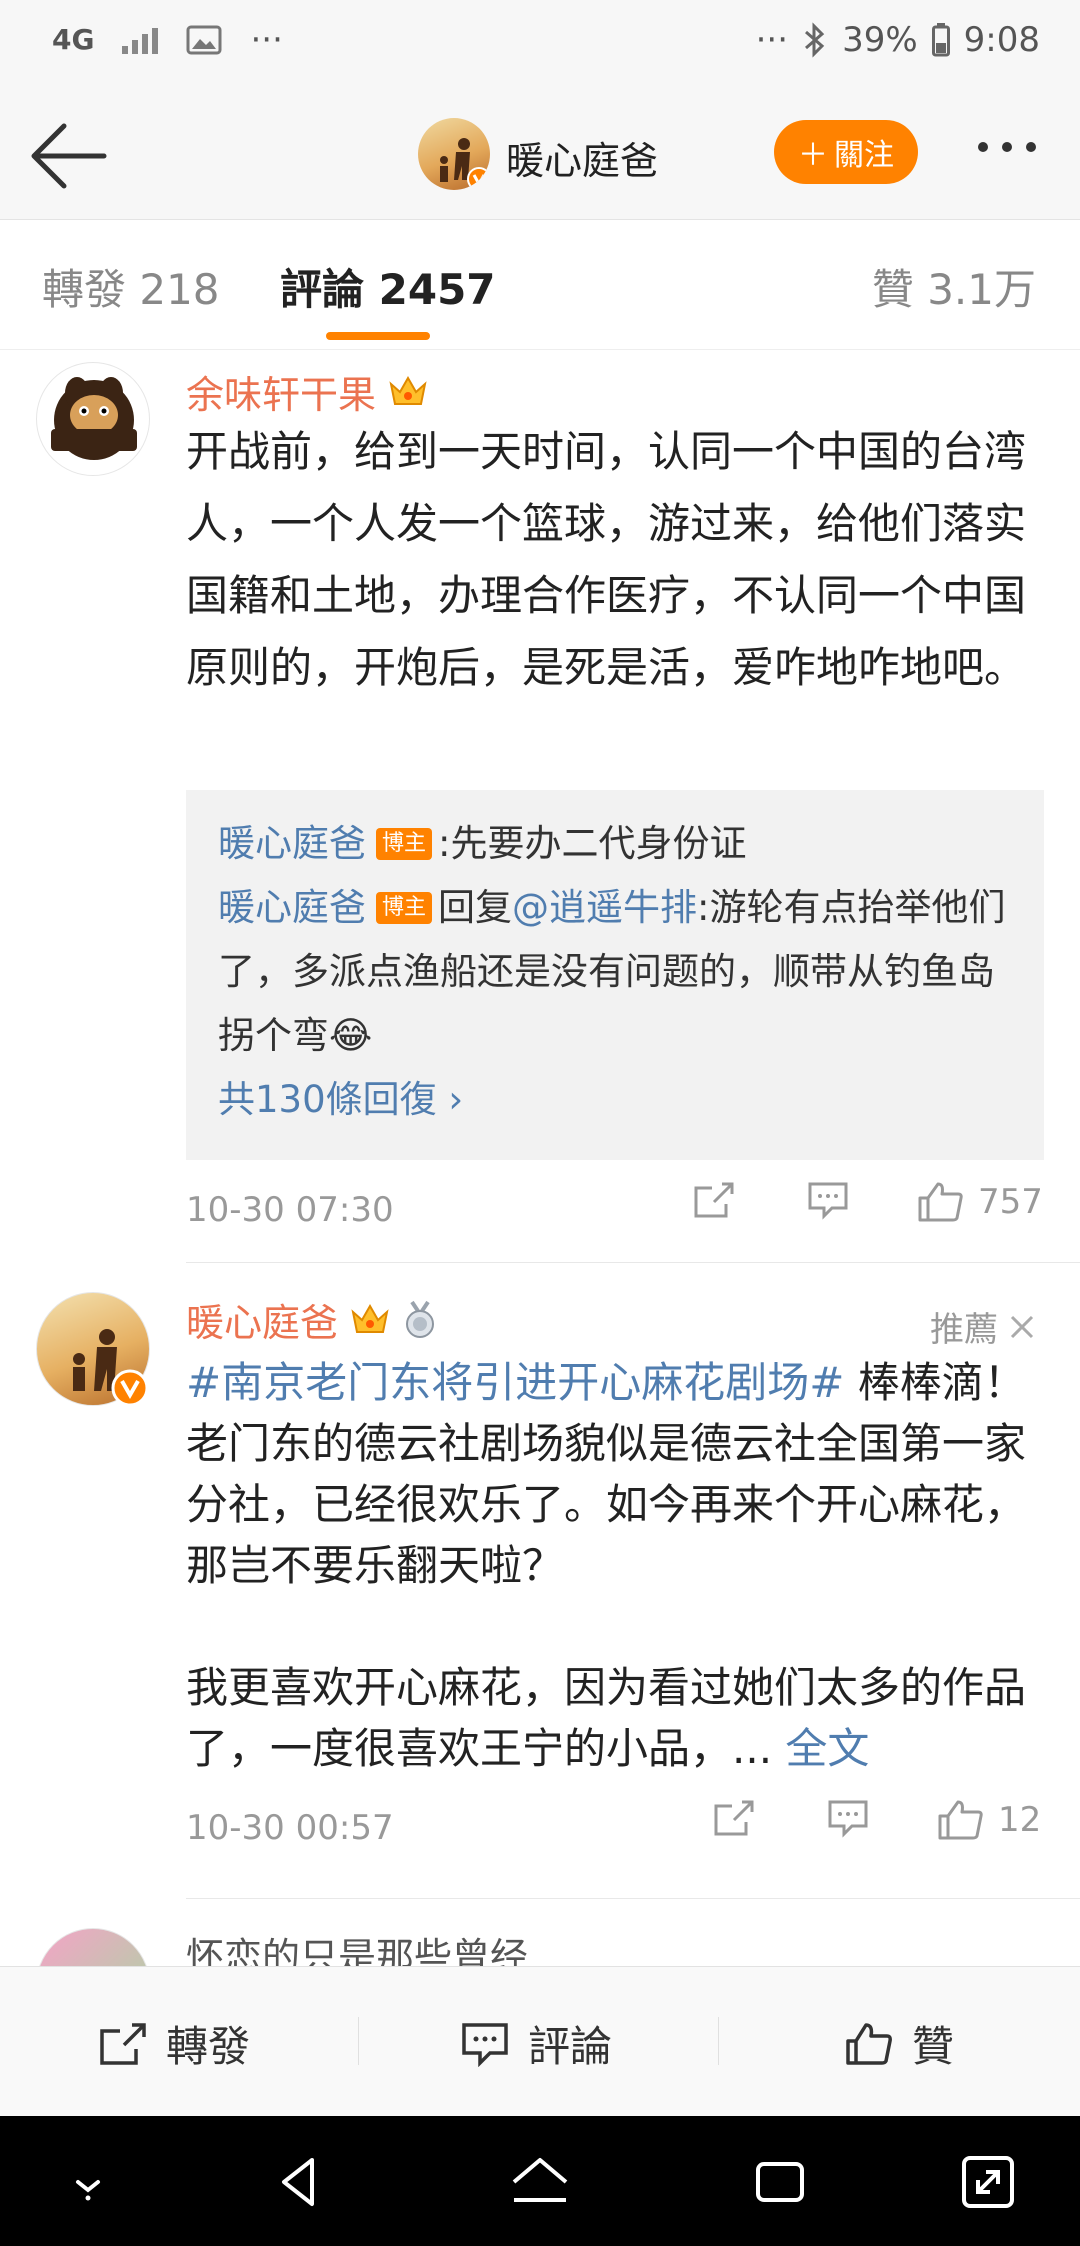  Describe the element at coordinates (933, 2046) in the screenshot. I see `like-label: 贊` at that location.